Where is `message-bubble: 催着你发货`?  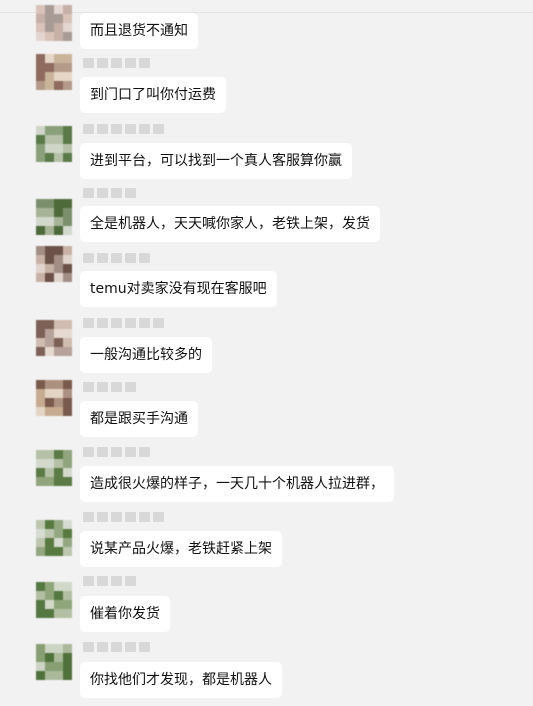
message-bubble: 催着你发货 is located at coordinates (125, 614).